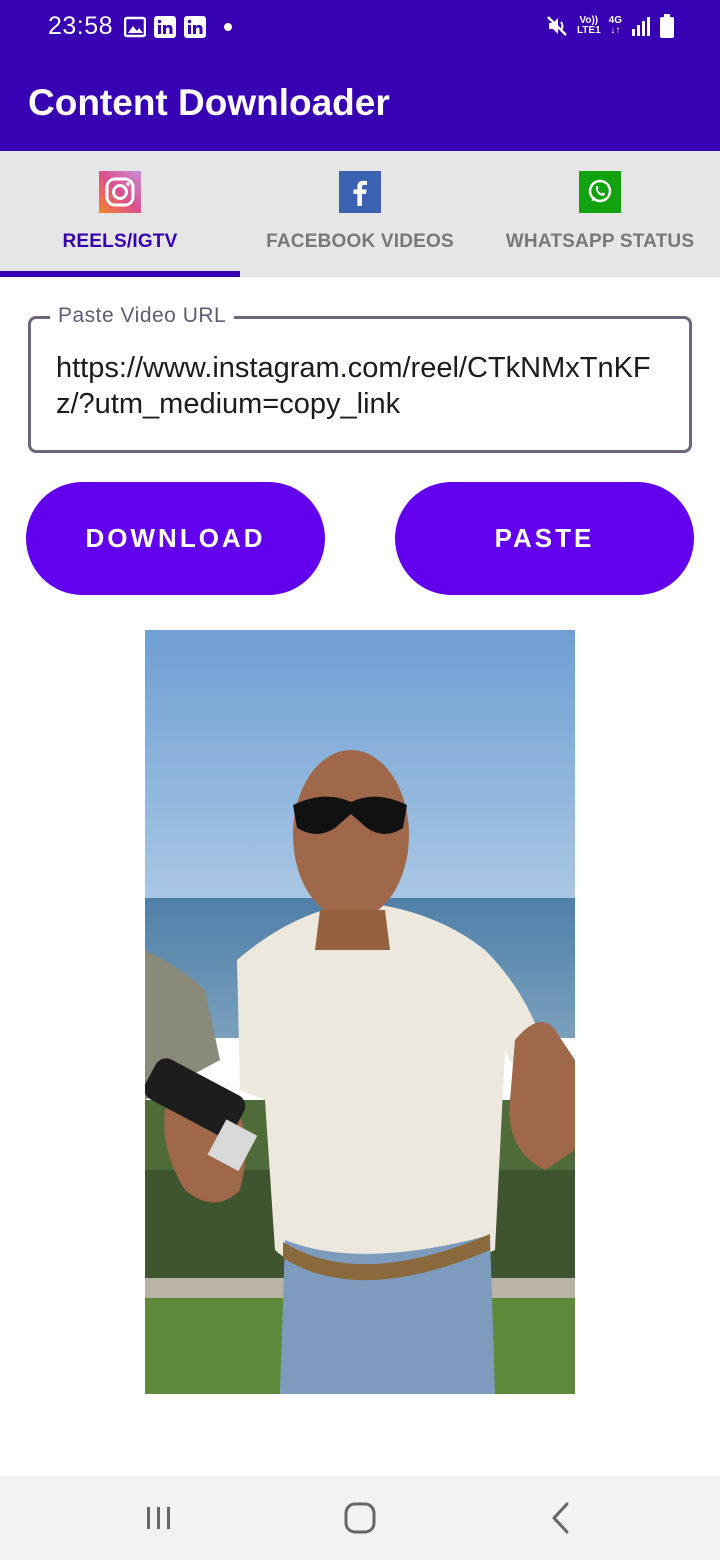  I want to click on tab-label: WHATSAPP STATUS, so click(600, 241).